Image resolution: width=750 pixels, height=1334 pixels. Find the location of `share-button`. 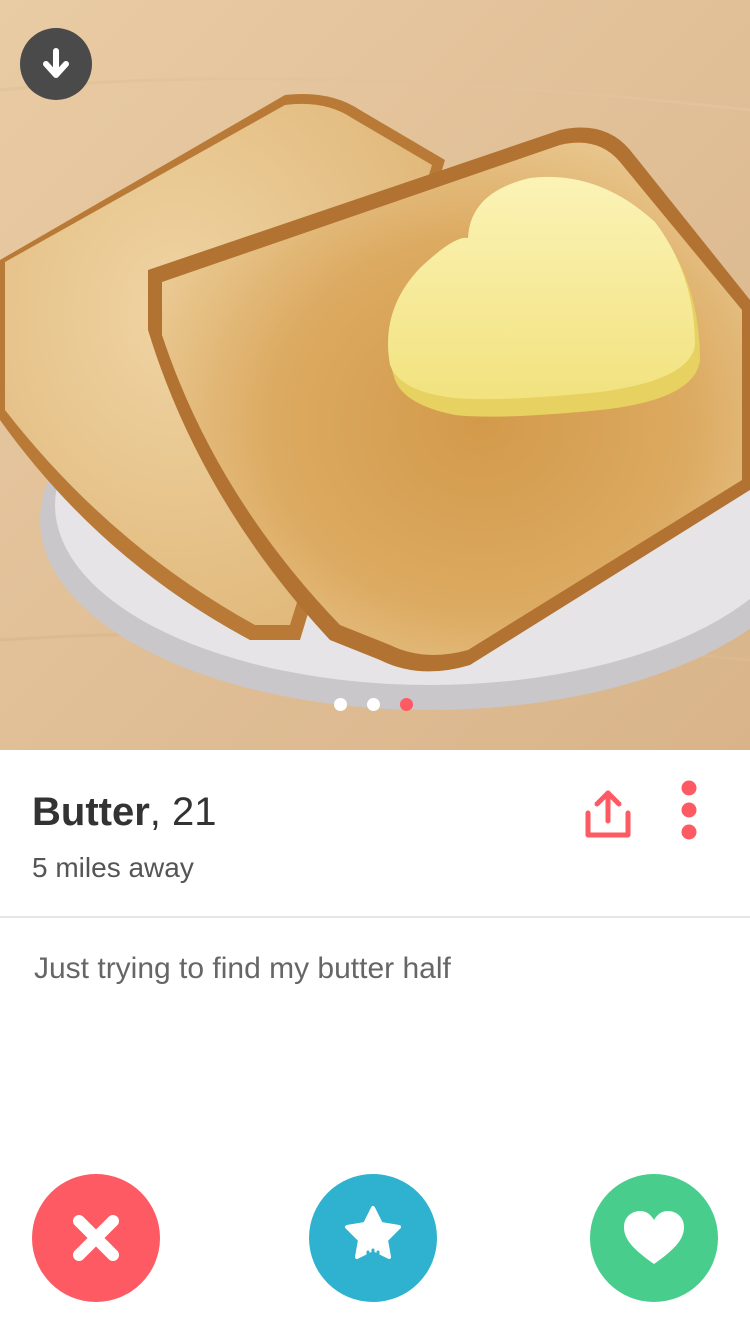

share-button is located at coordinates (608, 815).